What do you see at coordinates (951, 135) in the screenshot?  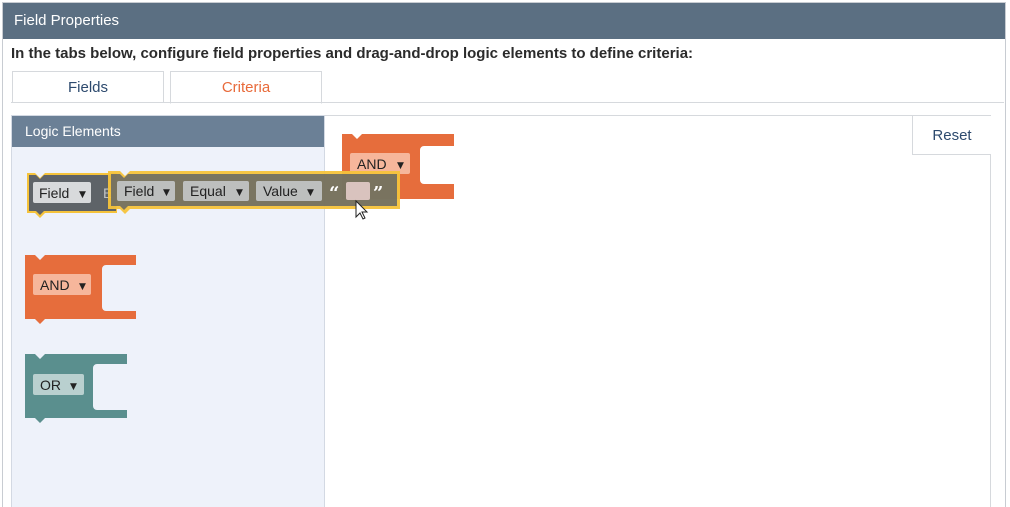 I see `reset-button: Reset` at bounding box center [951, 135].